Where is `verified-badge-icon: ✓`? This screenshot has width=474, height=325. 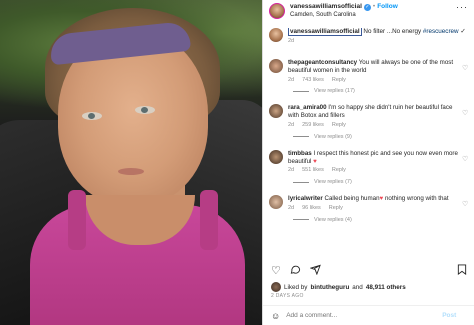
verified-badge-icon: ✓ is located at coordinates (367, 7).